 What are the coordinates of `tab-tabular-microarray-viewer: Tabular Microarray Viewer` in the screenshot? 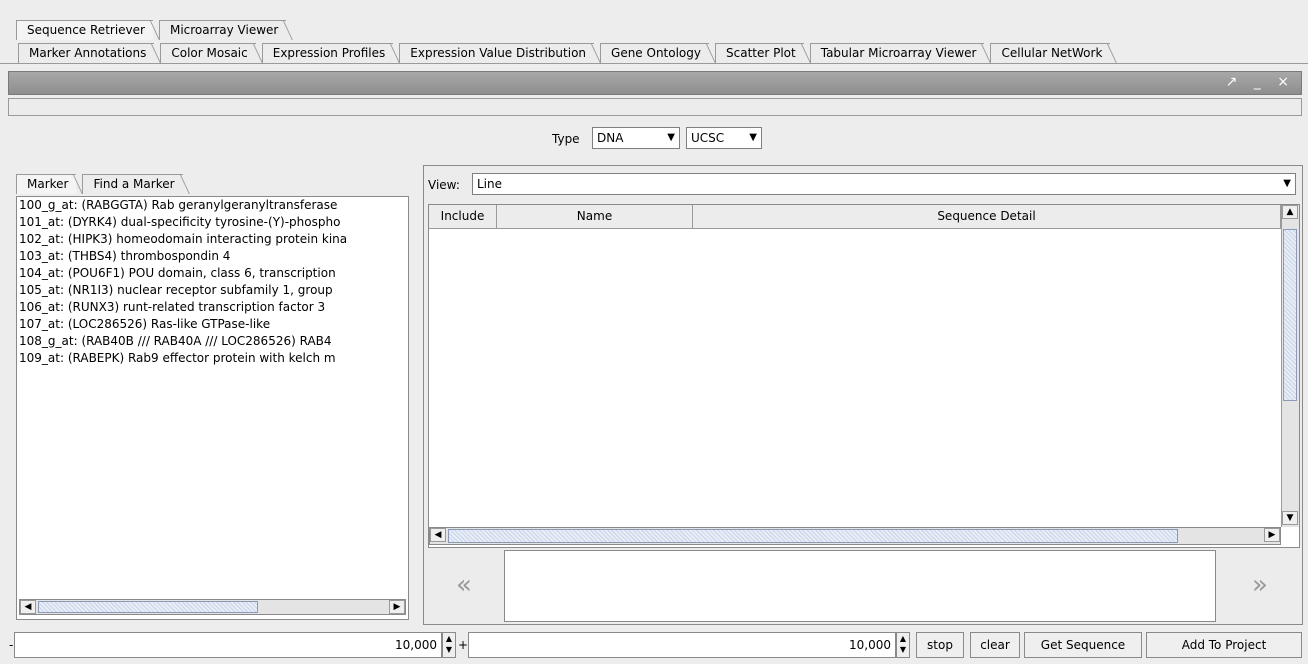 It's located at (897, 53).